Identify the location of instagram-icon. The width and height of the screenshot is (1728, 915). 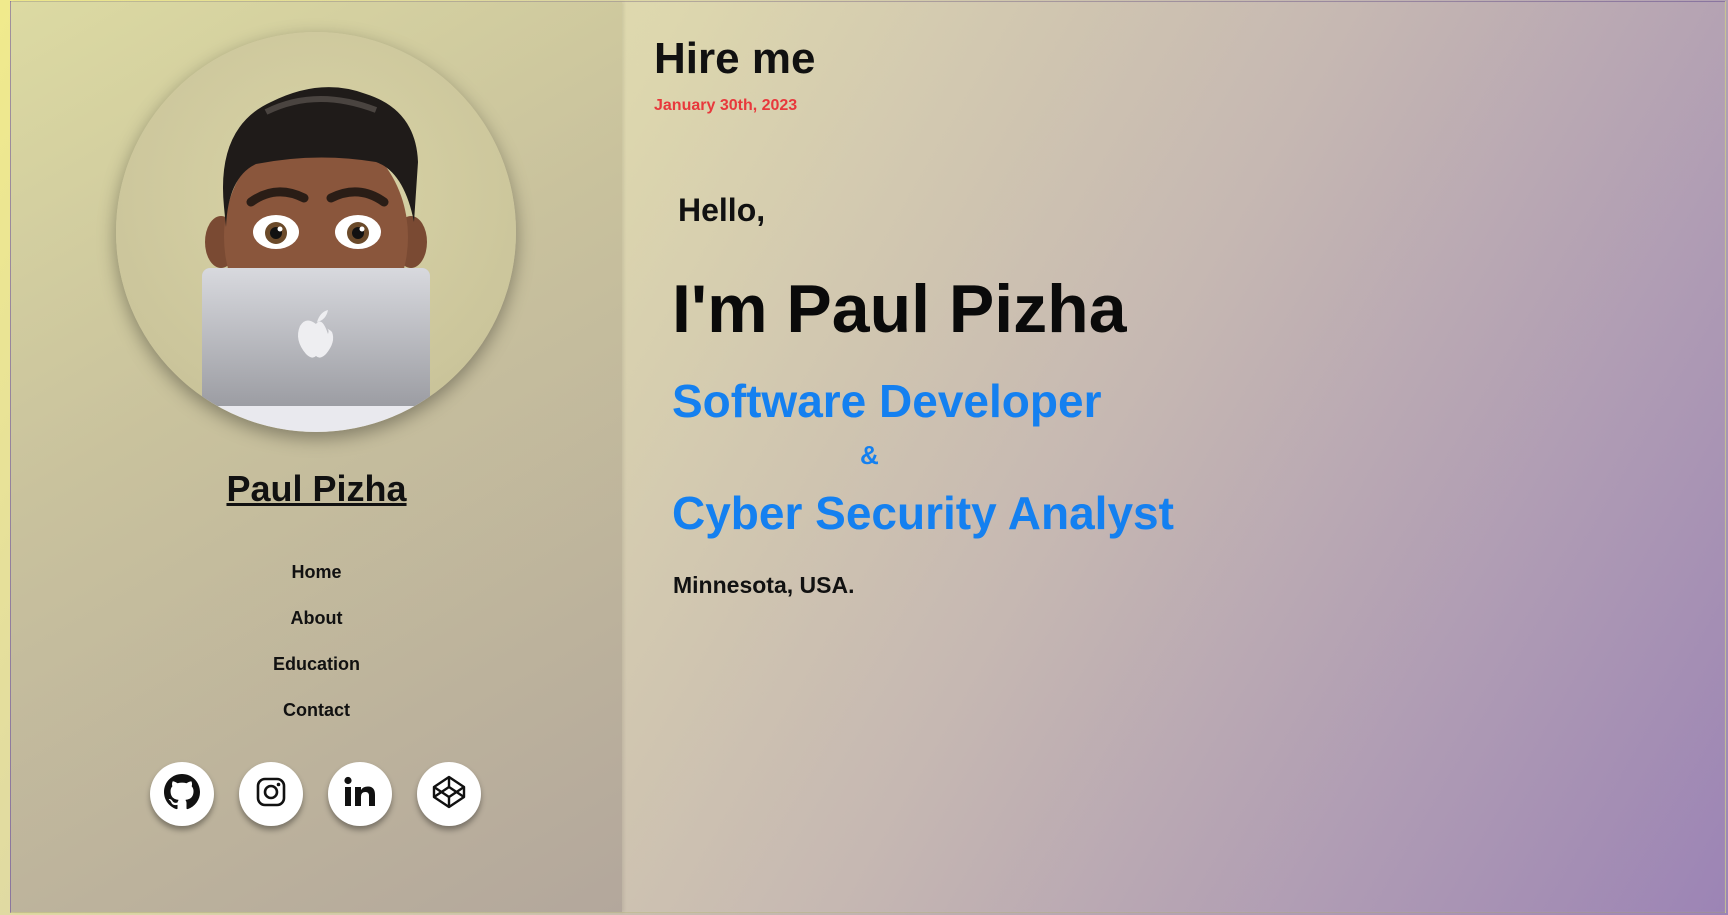
(271, 794).